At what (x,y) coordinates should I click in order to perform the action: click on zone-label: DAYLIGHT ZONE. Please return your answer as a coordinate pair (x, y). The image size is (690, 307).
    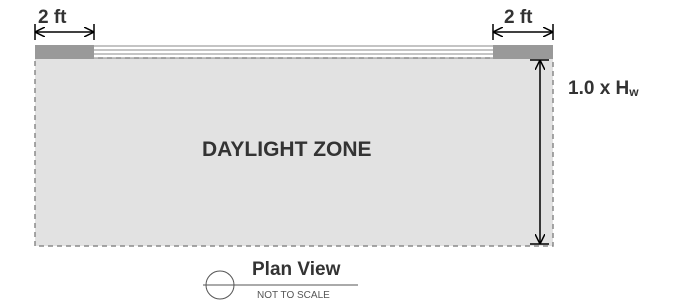
    Looking at the image, I should click on (287, 149).